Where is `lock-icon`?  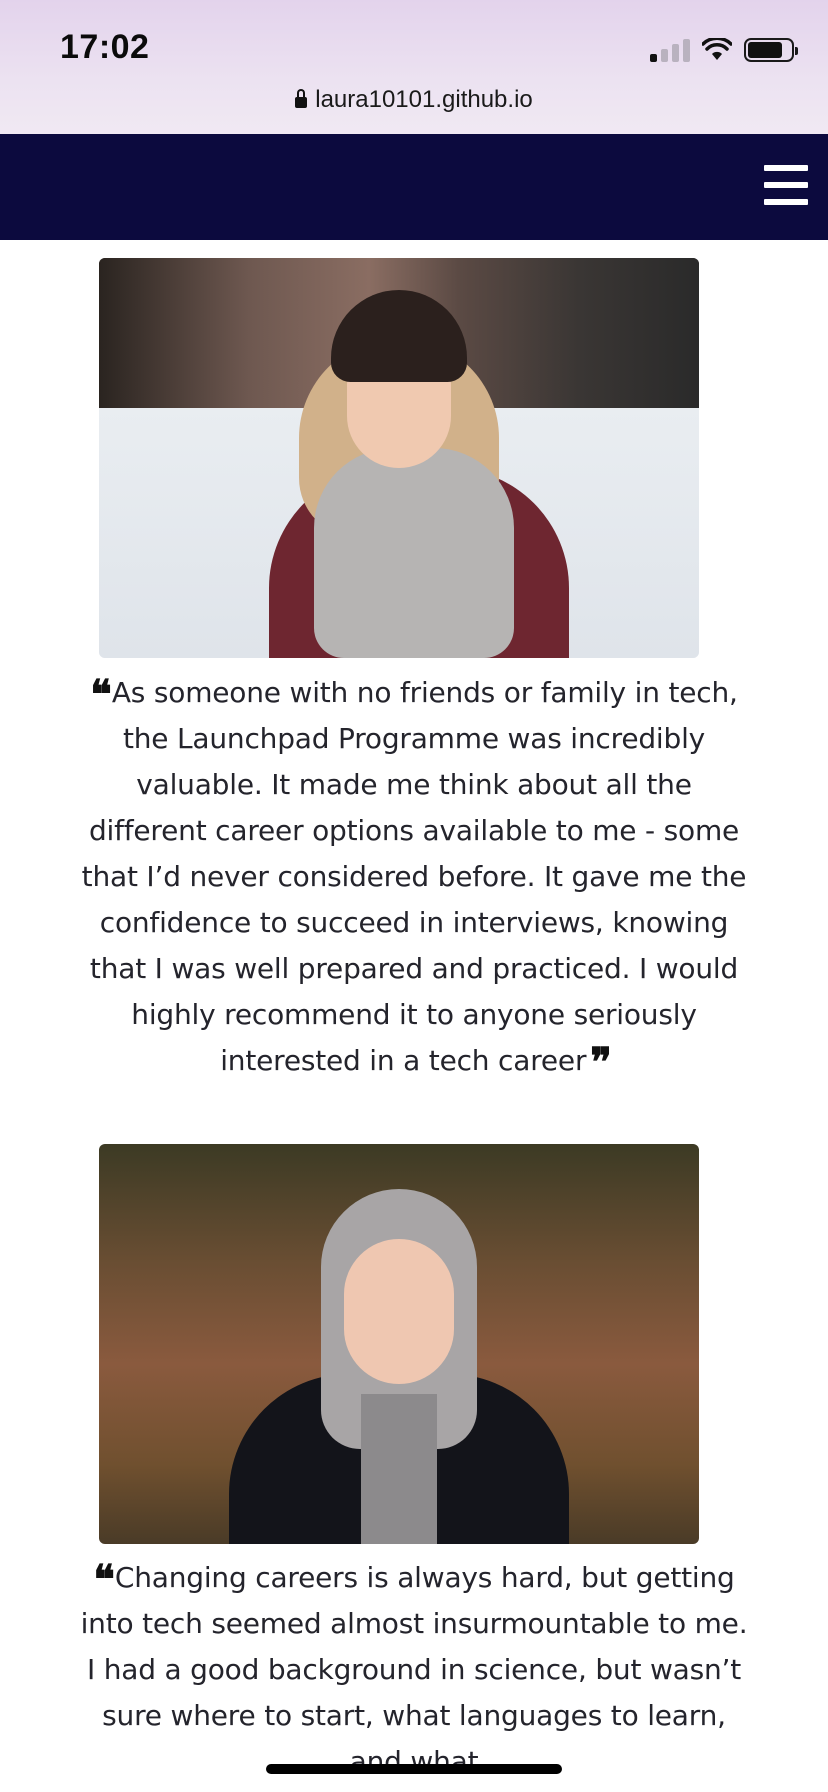 lock-icon is located at coordinates (301, 98).